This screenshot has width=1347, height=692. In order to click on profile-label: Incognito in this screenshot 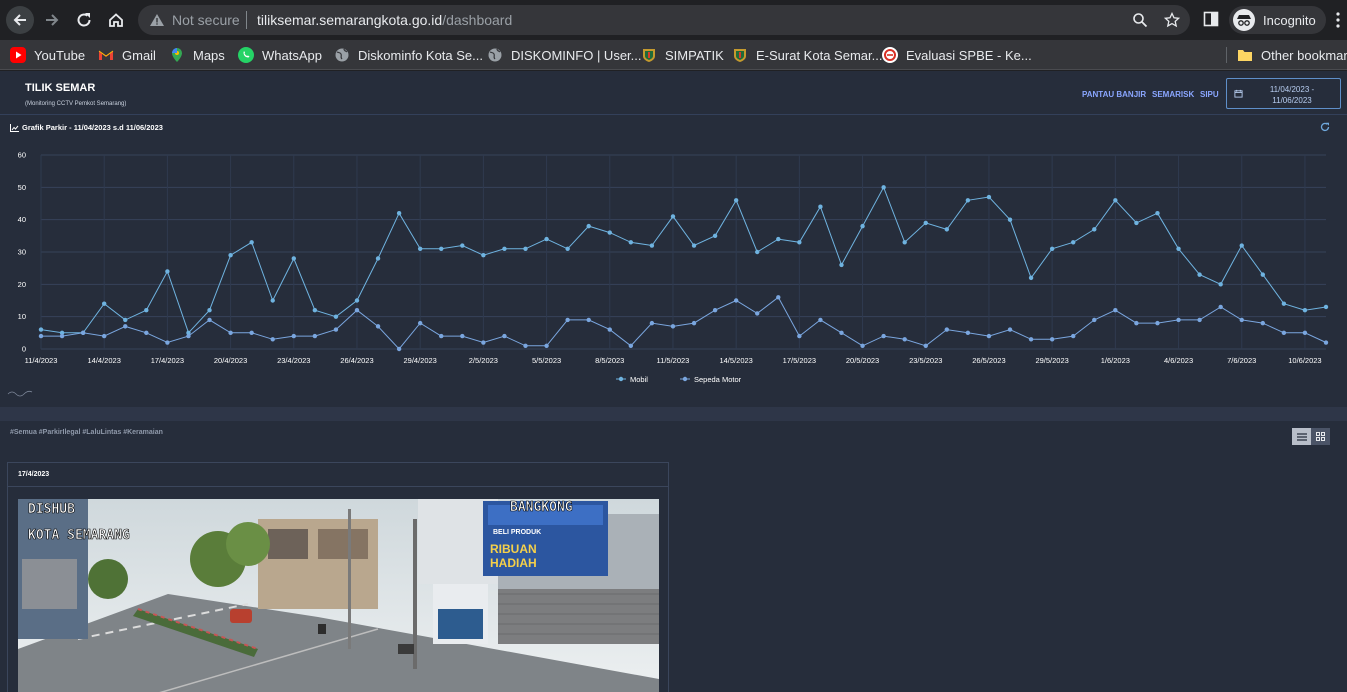, I will do `click(1289, 20)`.